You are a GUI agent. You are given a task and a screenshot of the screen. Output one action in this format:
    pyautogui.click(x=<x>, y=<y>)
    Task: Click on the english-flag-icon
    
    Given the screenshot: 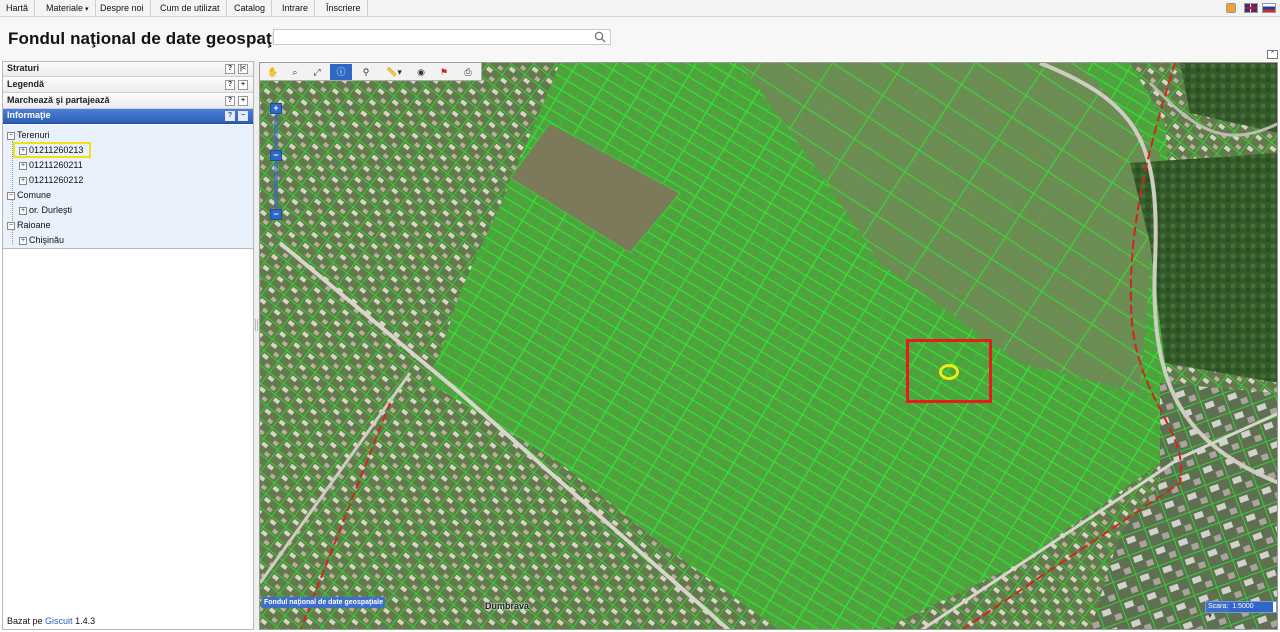 What is the action you would take?
    pyautogui.click(x=1251, y=8)
    